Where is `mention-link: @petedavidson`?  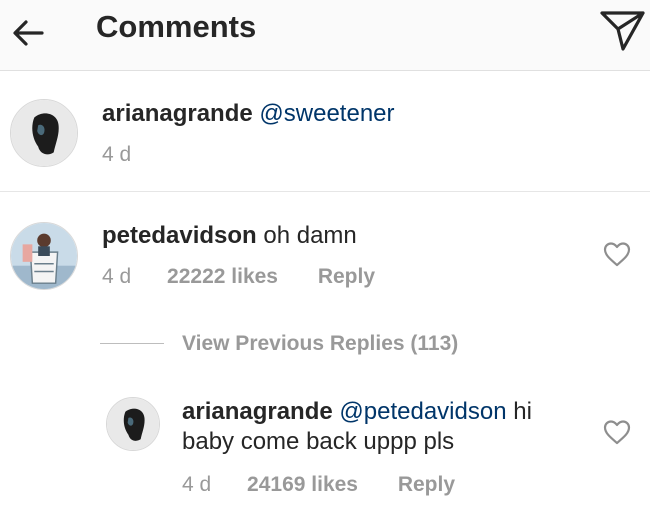 mention-link: @petedavidson is located at coordinates (422, 411).